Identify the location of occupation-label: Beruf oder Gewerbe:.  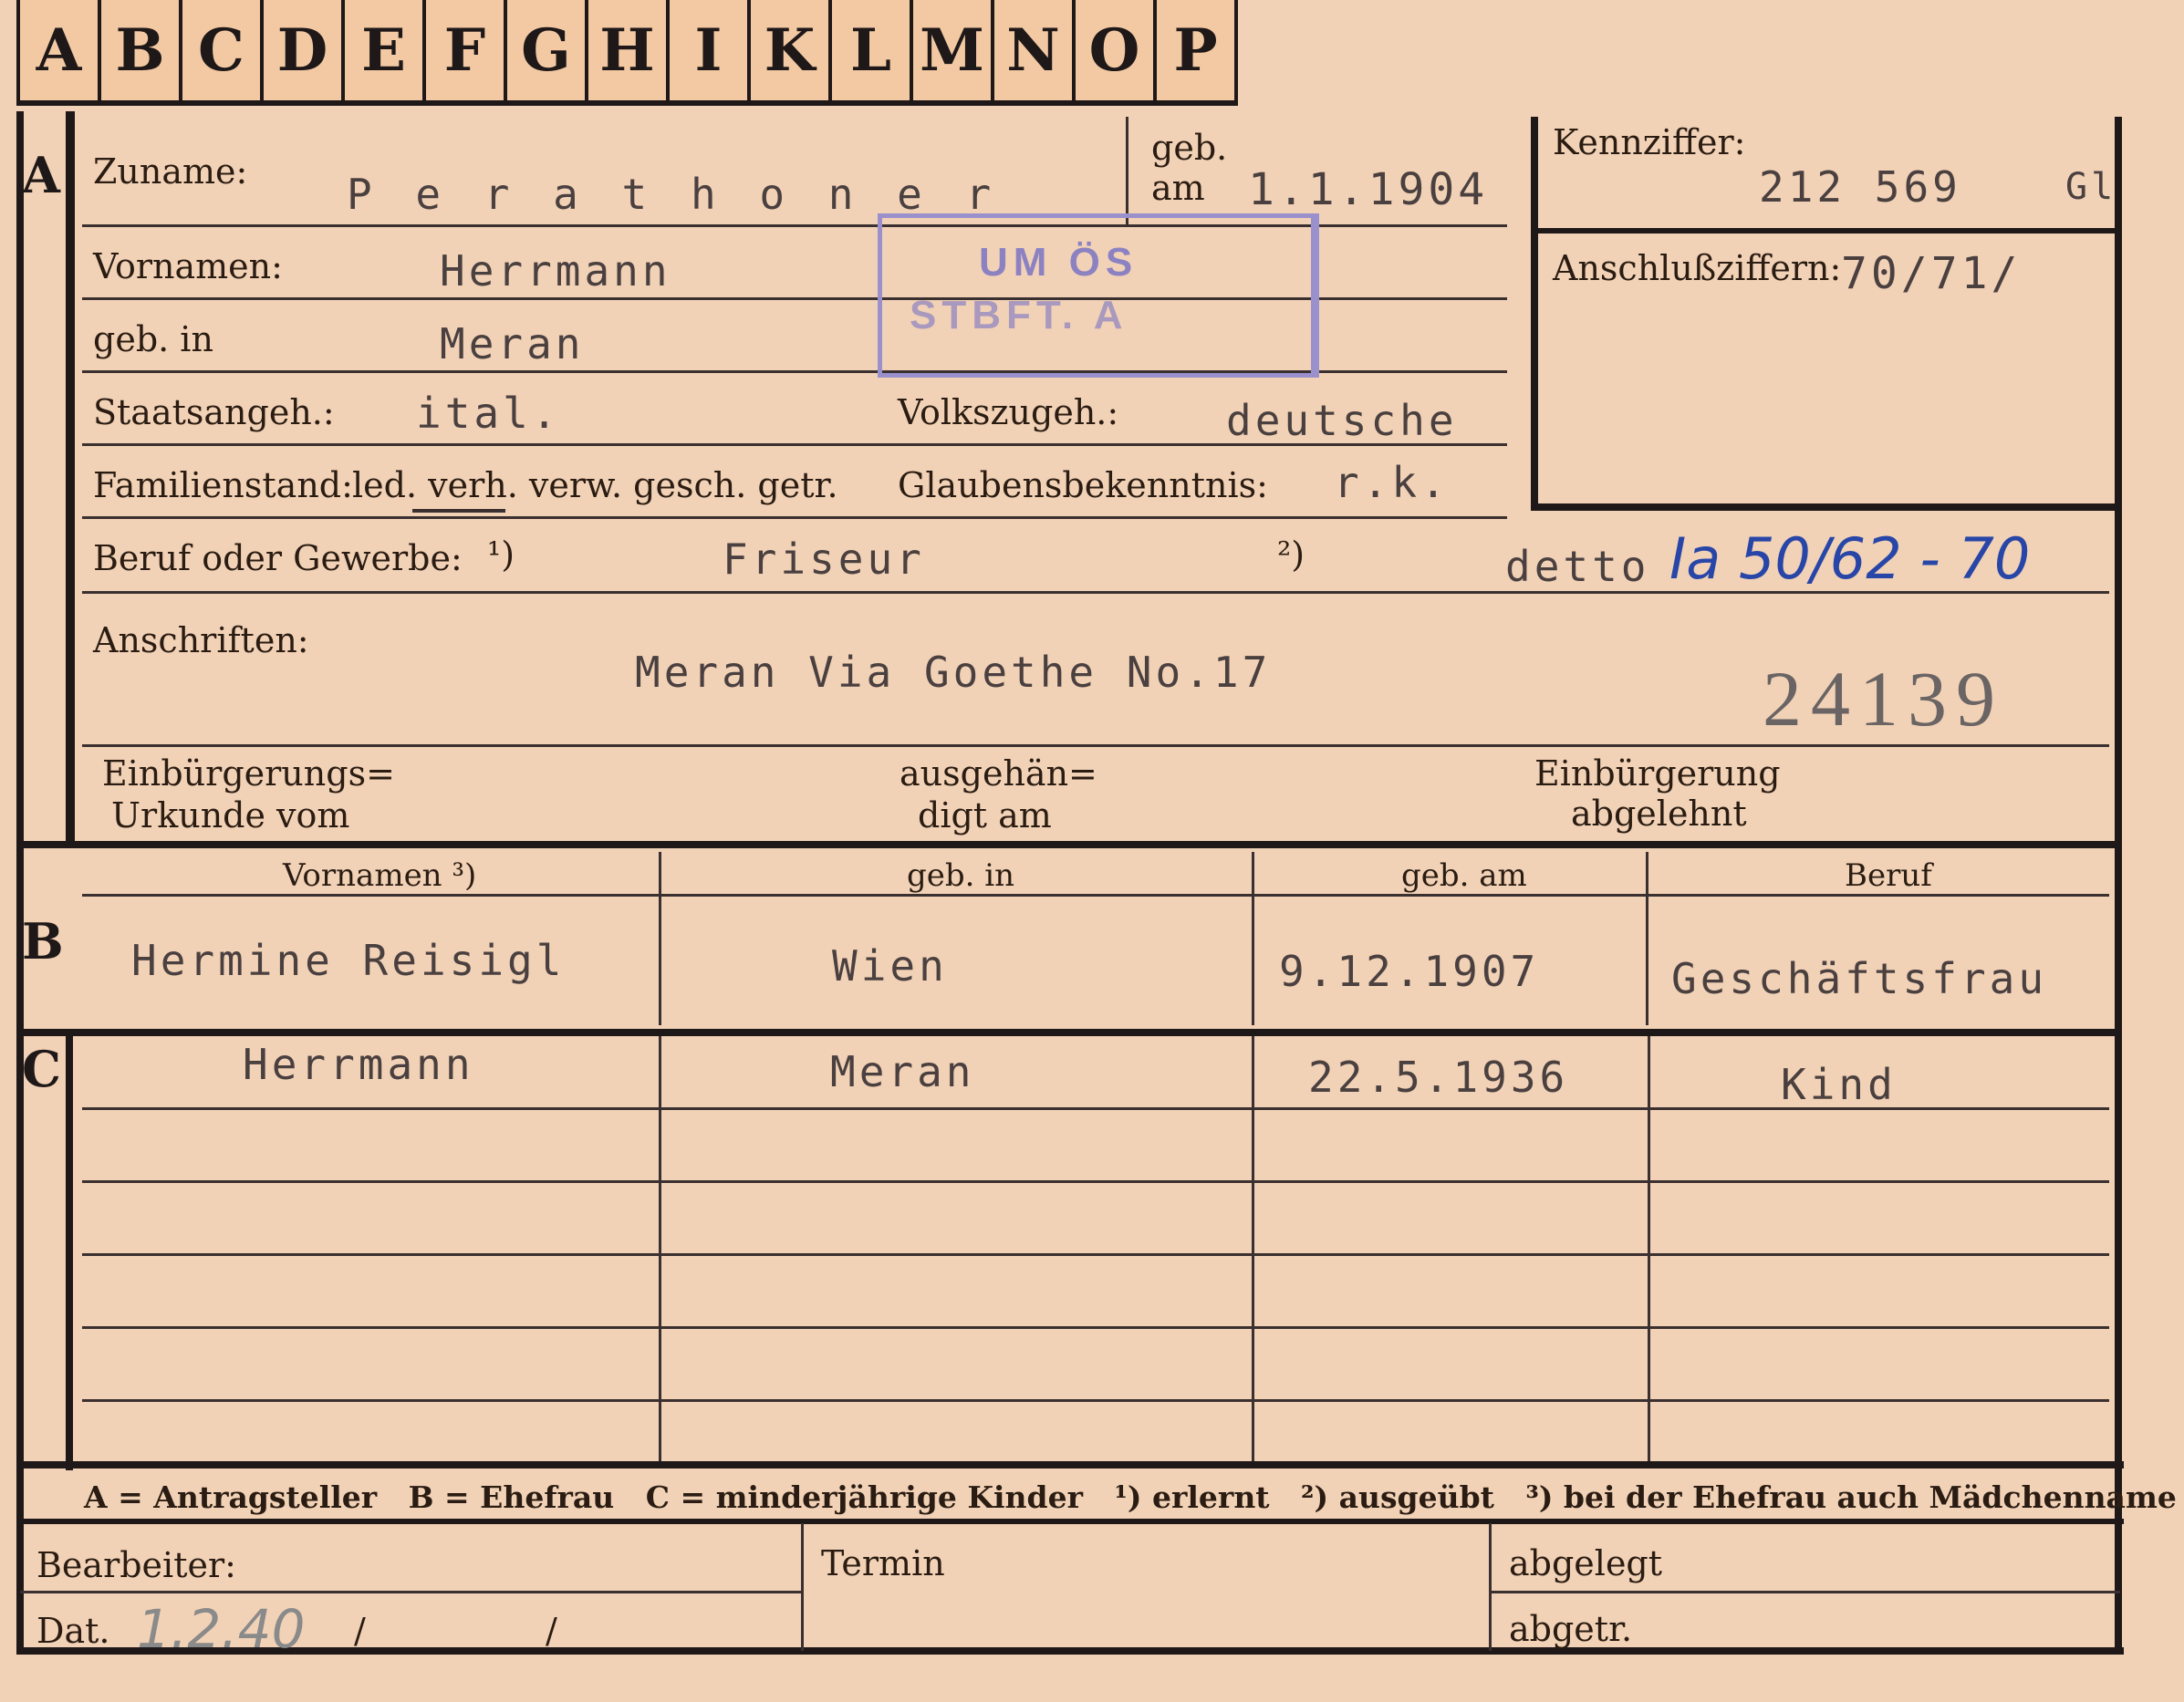
(278, 558).